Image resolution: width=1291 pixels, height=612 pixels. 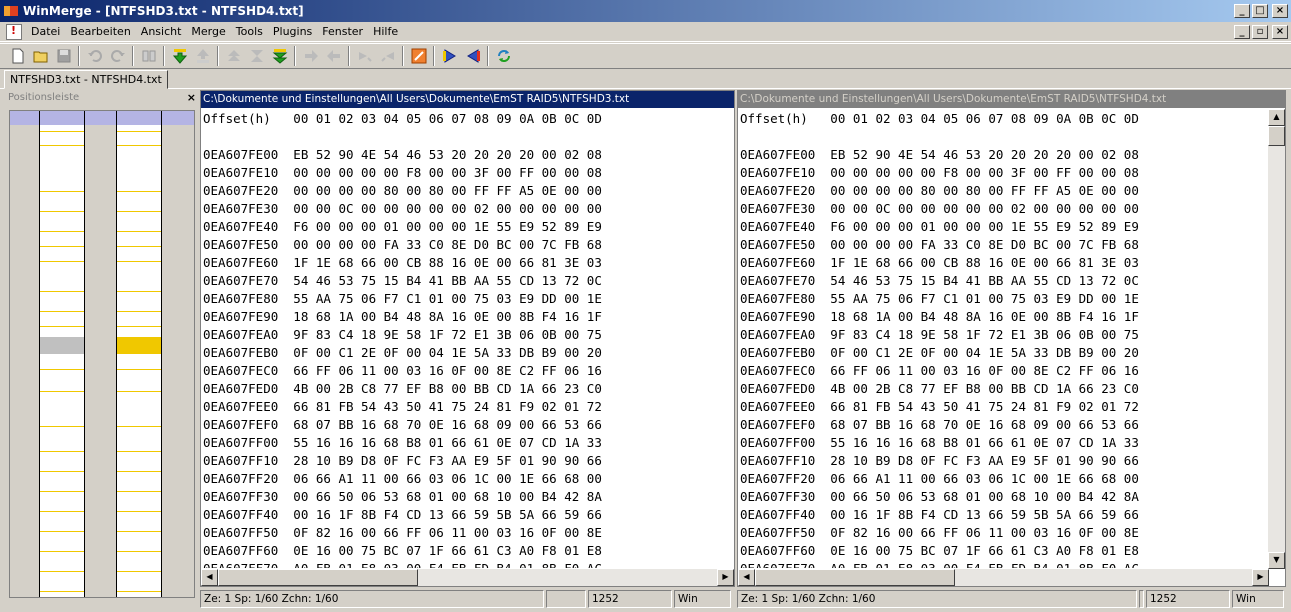 I want to click on left-scroll-right-icon: ▶, so click(x=725, y=577).